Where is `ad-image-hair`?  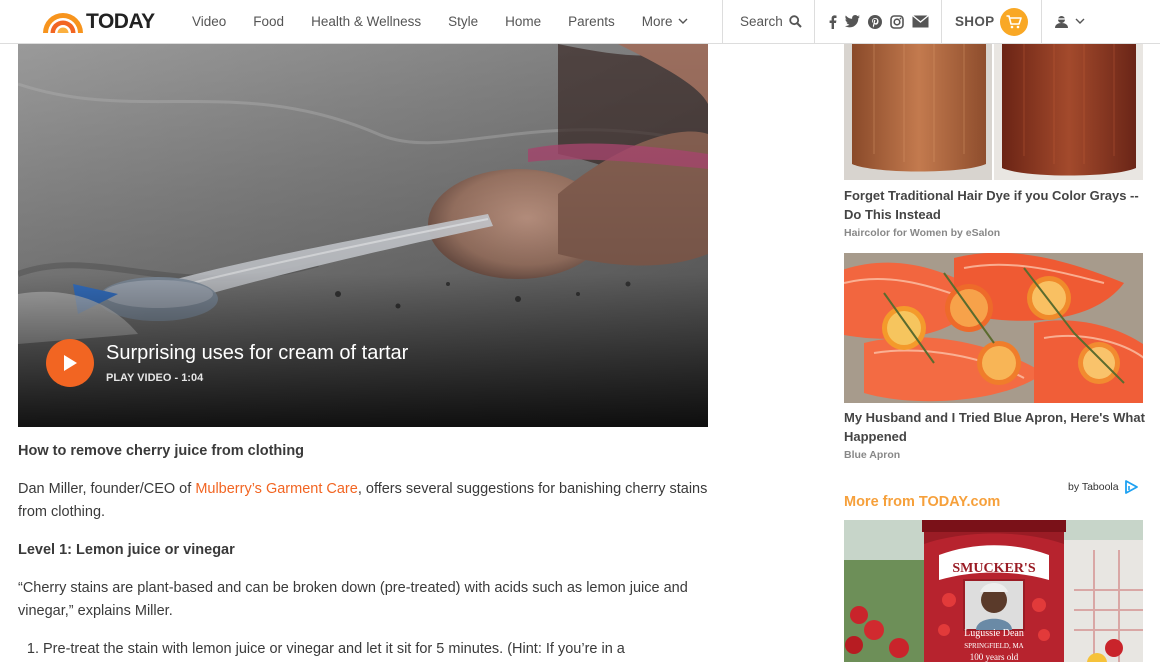 ad-image-hair is located at coordinates (993, 112).